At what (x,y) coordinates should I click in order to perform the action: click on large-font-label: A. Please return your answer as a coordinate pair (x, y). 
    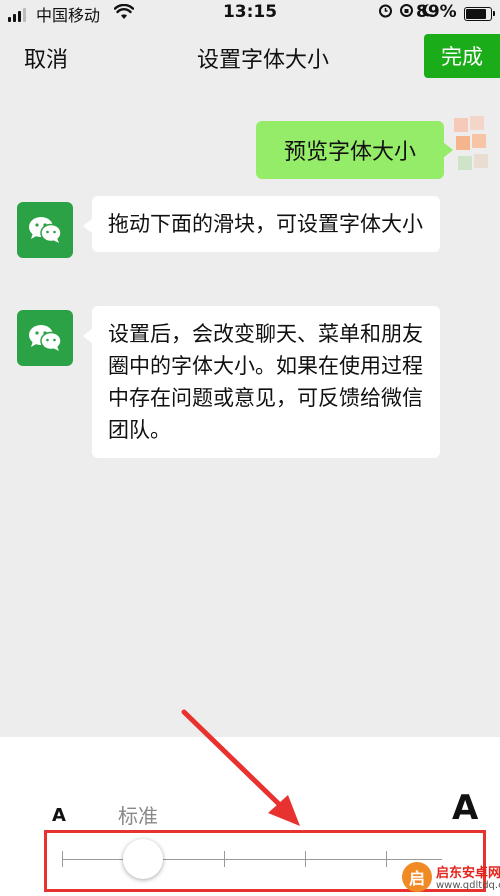
    Looking at the image, I should click on (465, 808).